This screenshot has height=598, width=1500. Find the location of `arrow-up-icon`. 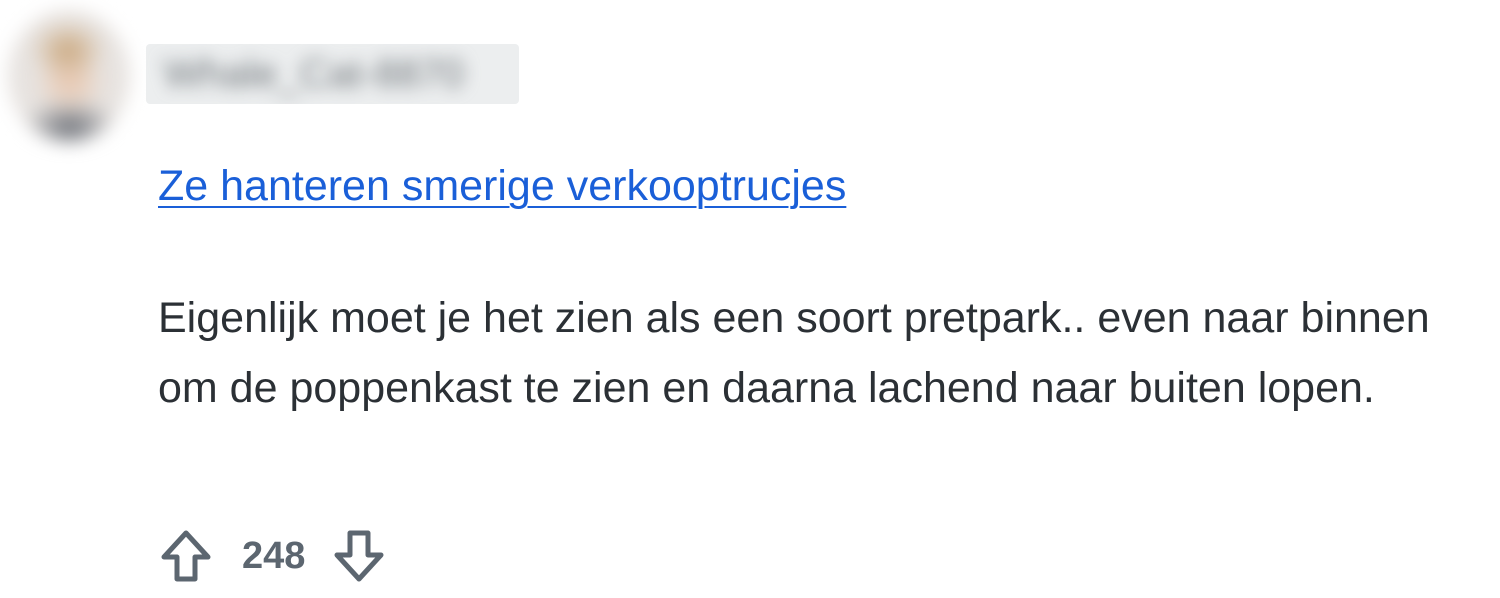

arrow-up-icon is located at coordinates (186, 556).